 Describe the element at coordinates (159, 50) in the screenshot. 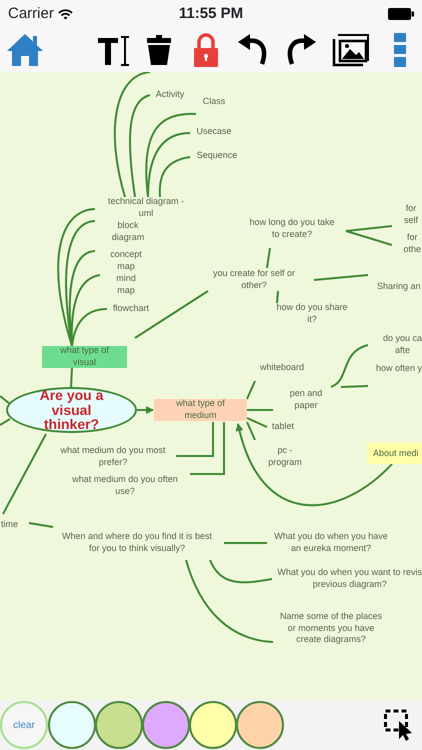

I see `trash-icon` at that location.